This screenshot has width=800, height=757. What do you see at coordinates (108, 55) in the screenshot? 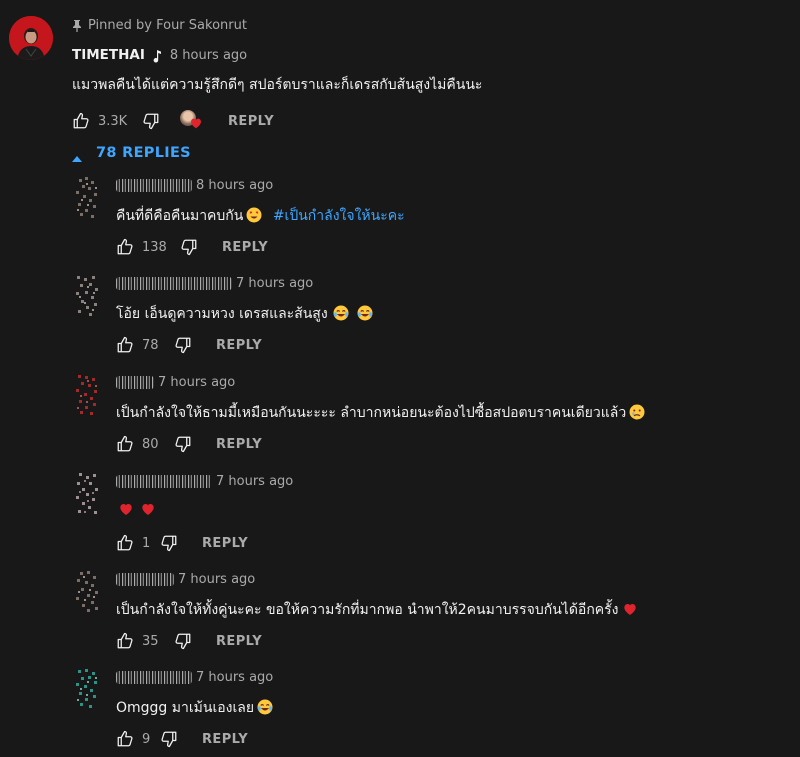
I see `comment-author: TIMETHAI` at bounding box center [108, 55].